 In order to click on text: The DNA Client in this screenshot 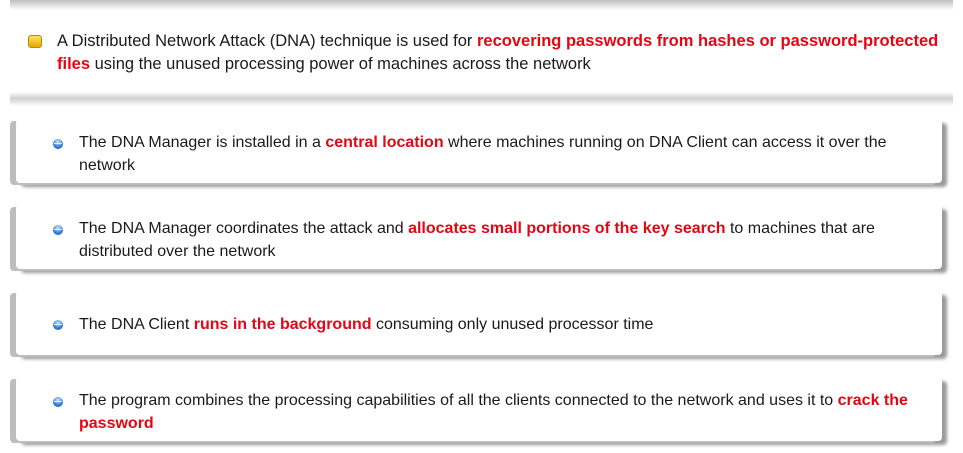, I will do `click(136, 324)`.